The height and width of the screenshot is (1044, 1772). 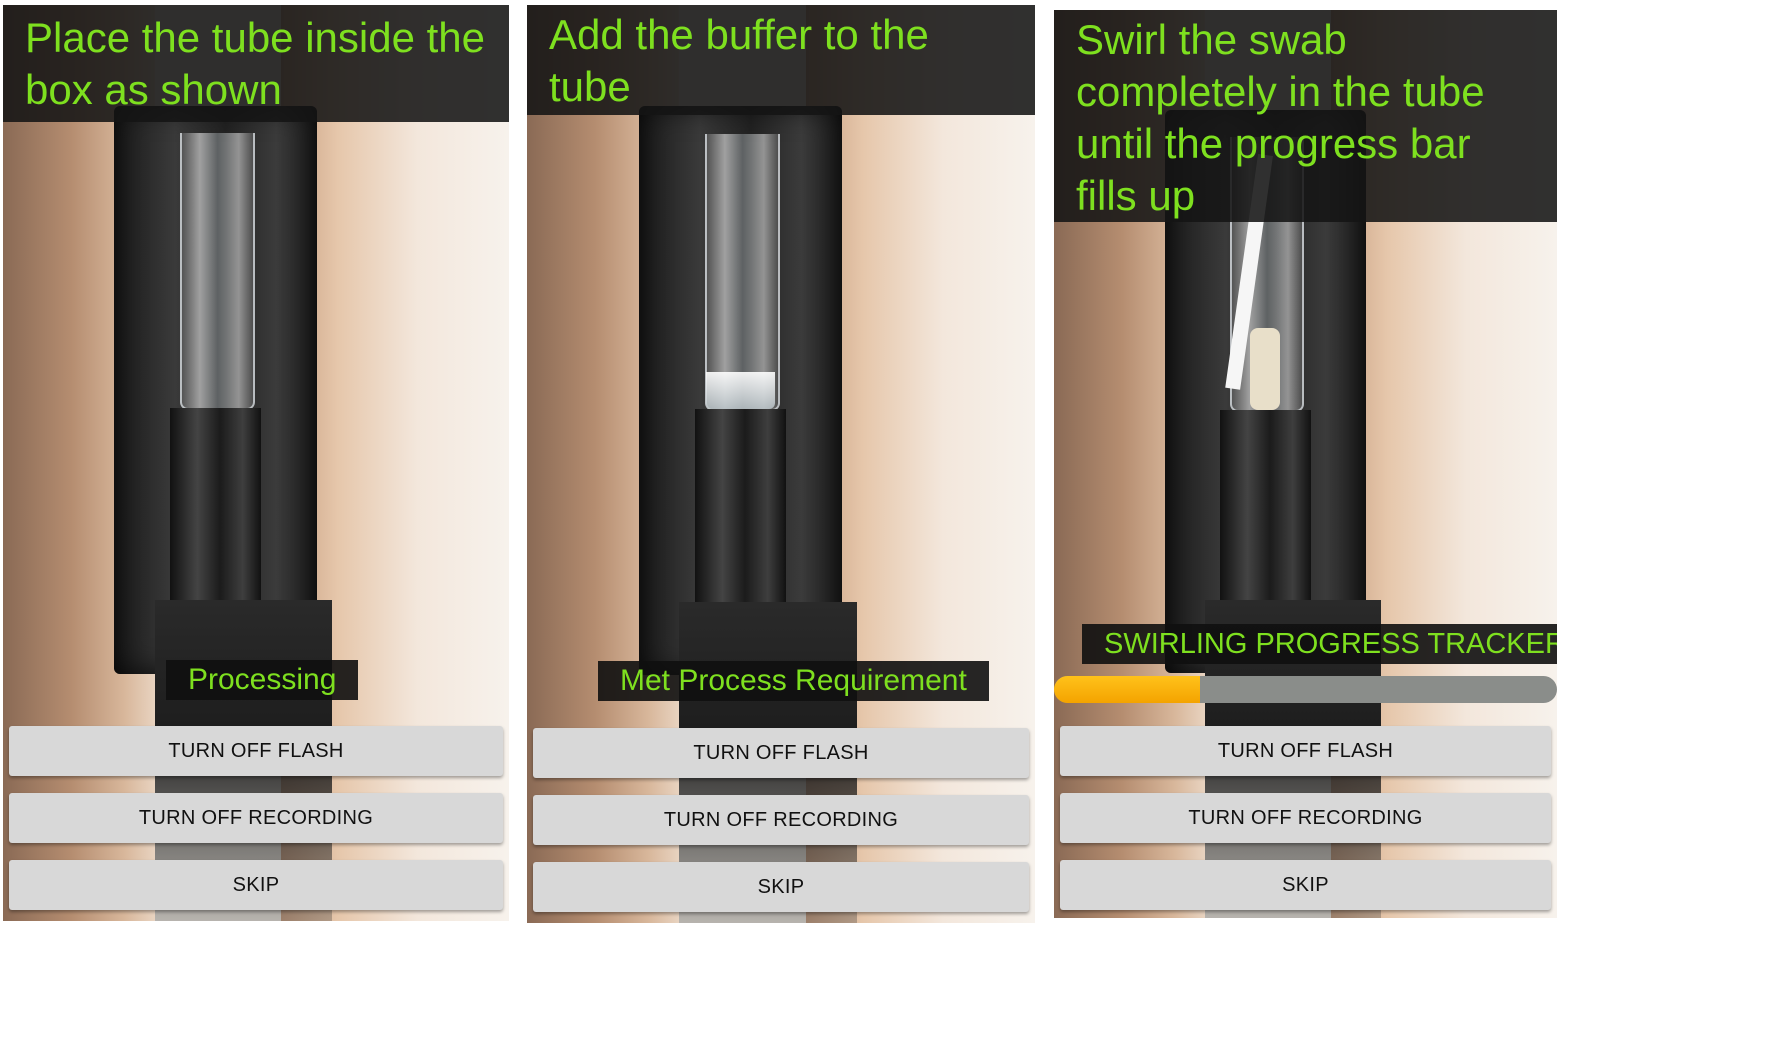 What do you see at coordinates (793, 681) in the screenshot?
I see `status-badge: Met Process Requirement` at bounding box center [793, 681].